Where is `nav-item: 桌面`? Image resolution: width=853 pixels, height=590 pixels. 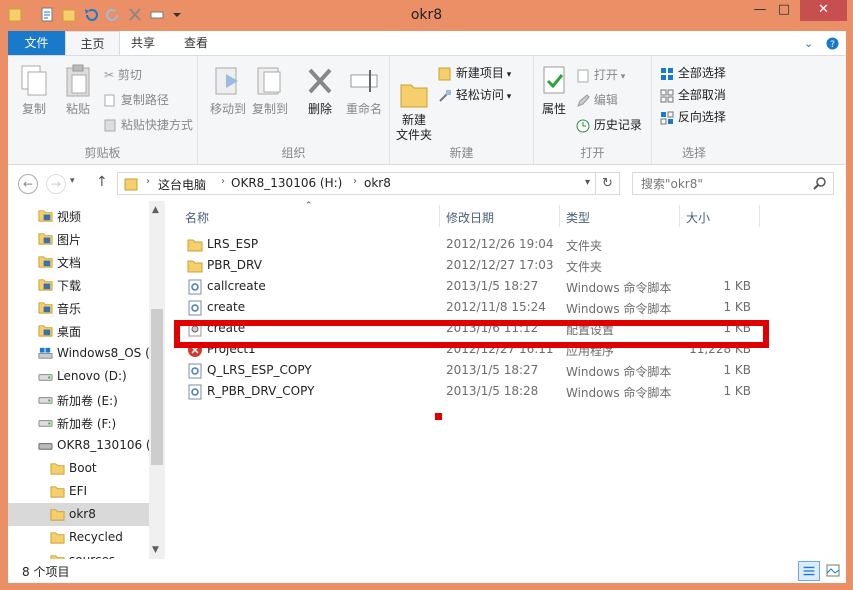
nav-item: 桌面 is located at coordinates (78, 330).